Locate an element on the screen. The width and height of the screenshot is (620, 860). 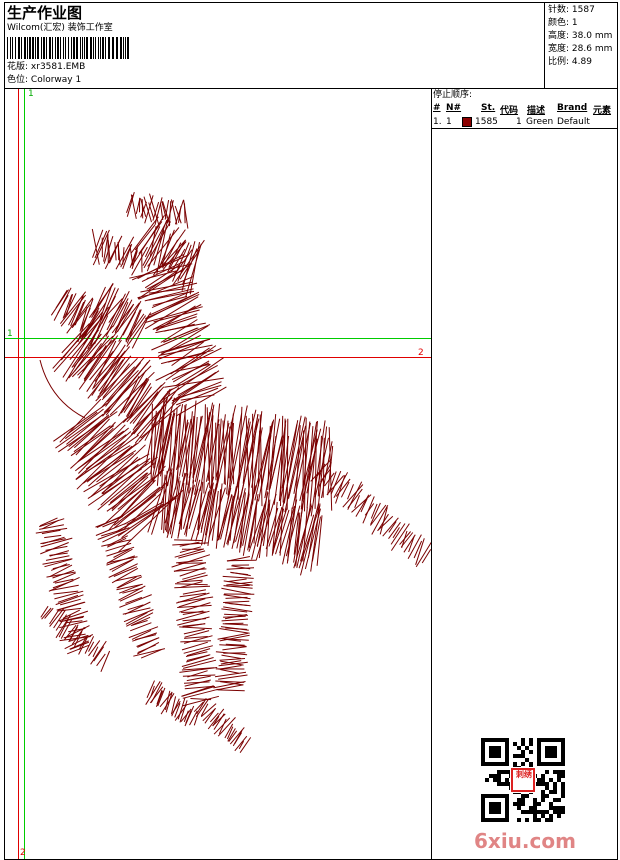
col-st: St. is located at coordinates (488, 108).